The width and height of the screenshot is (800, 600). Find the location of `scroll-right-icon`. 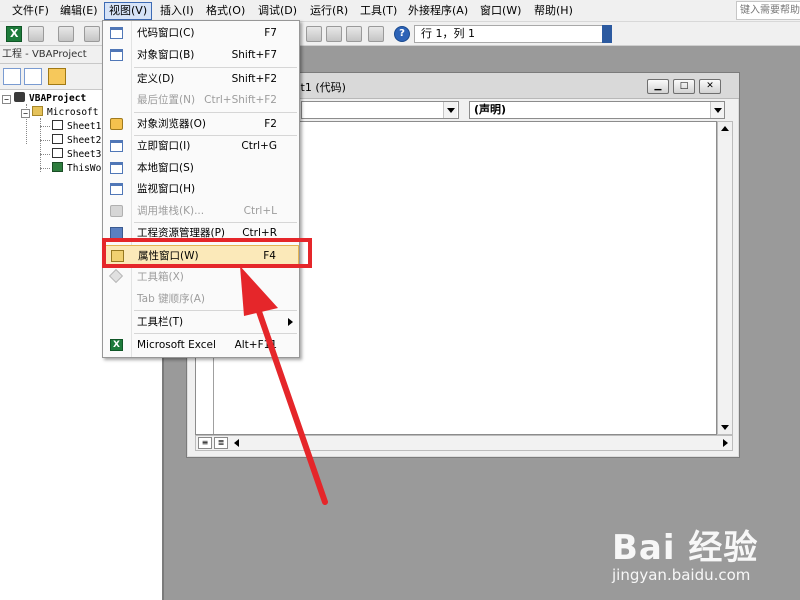

scroll-right-icon is located at coordinates (725, 443).